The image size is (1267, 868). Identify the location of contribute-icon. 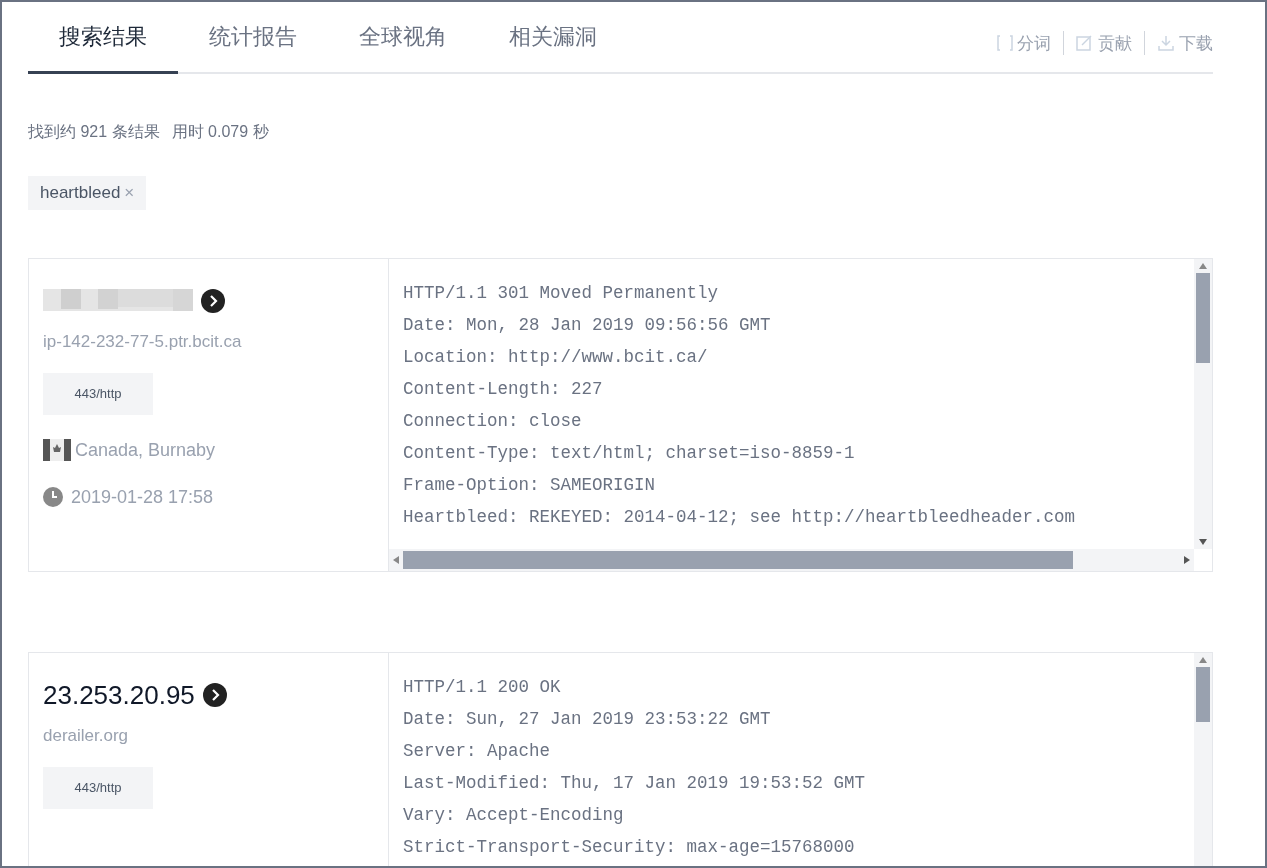
(1085, 43).